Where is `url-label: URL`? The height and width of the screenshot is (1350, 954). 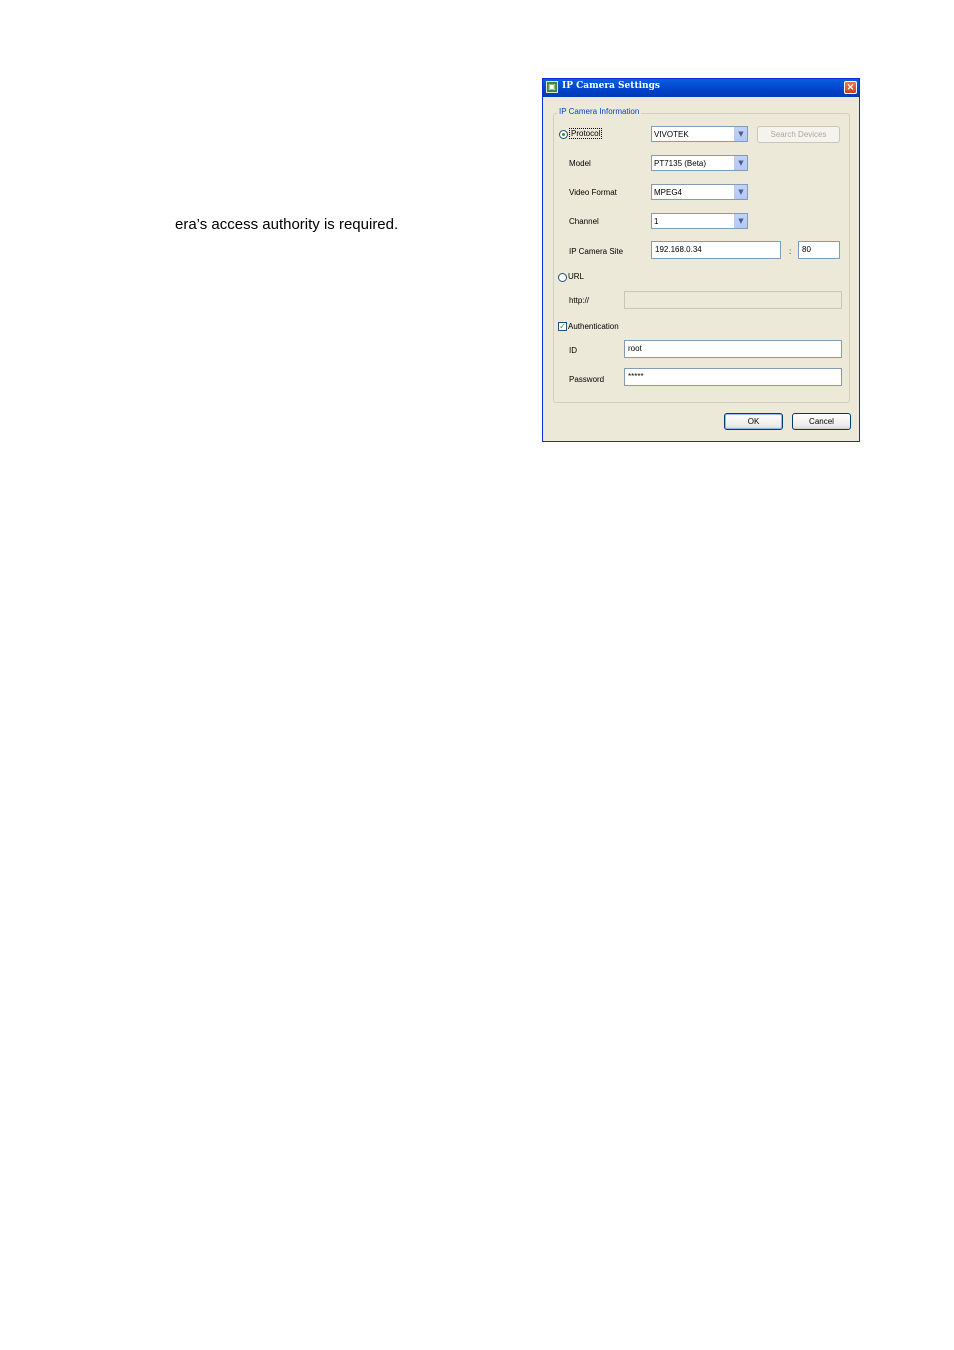 url-label: URL is located at coordinates (576, 276).